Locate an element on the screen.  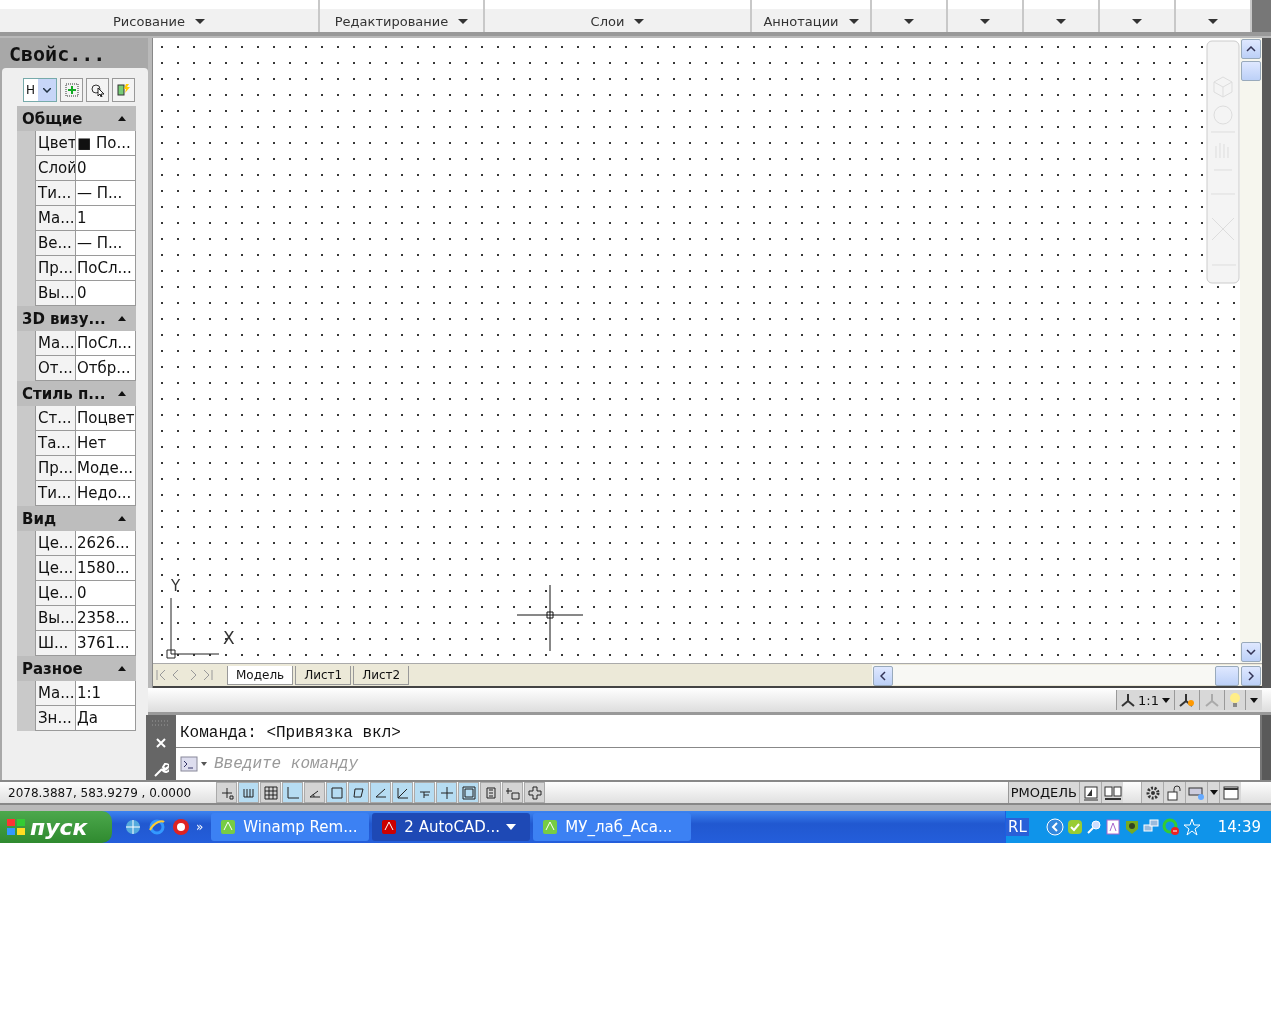
section-header: Общие is located at coordinates (76, 118).